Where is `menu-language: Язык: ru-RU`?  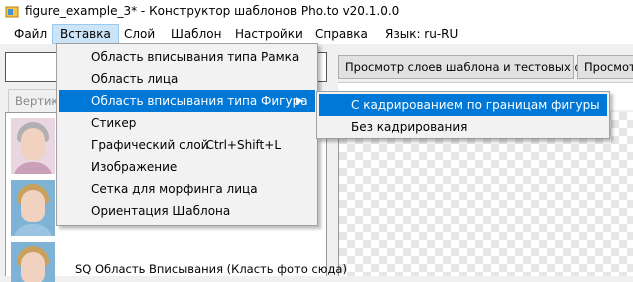 menu-language: Язык: ru-RU is located at coordinates (421, 34).